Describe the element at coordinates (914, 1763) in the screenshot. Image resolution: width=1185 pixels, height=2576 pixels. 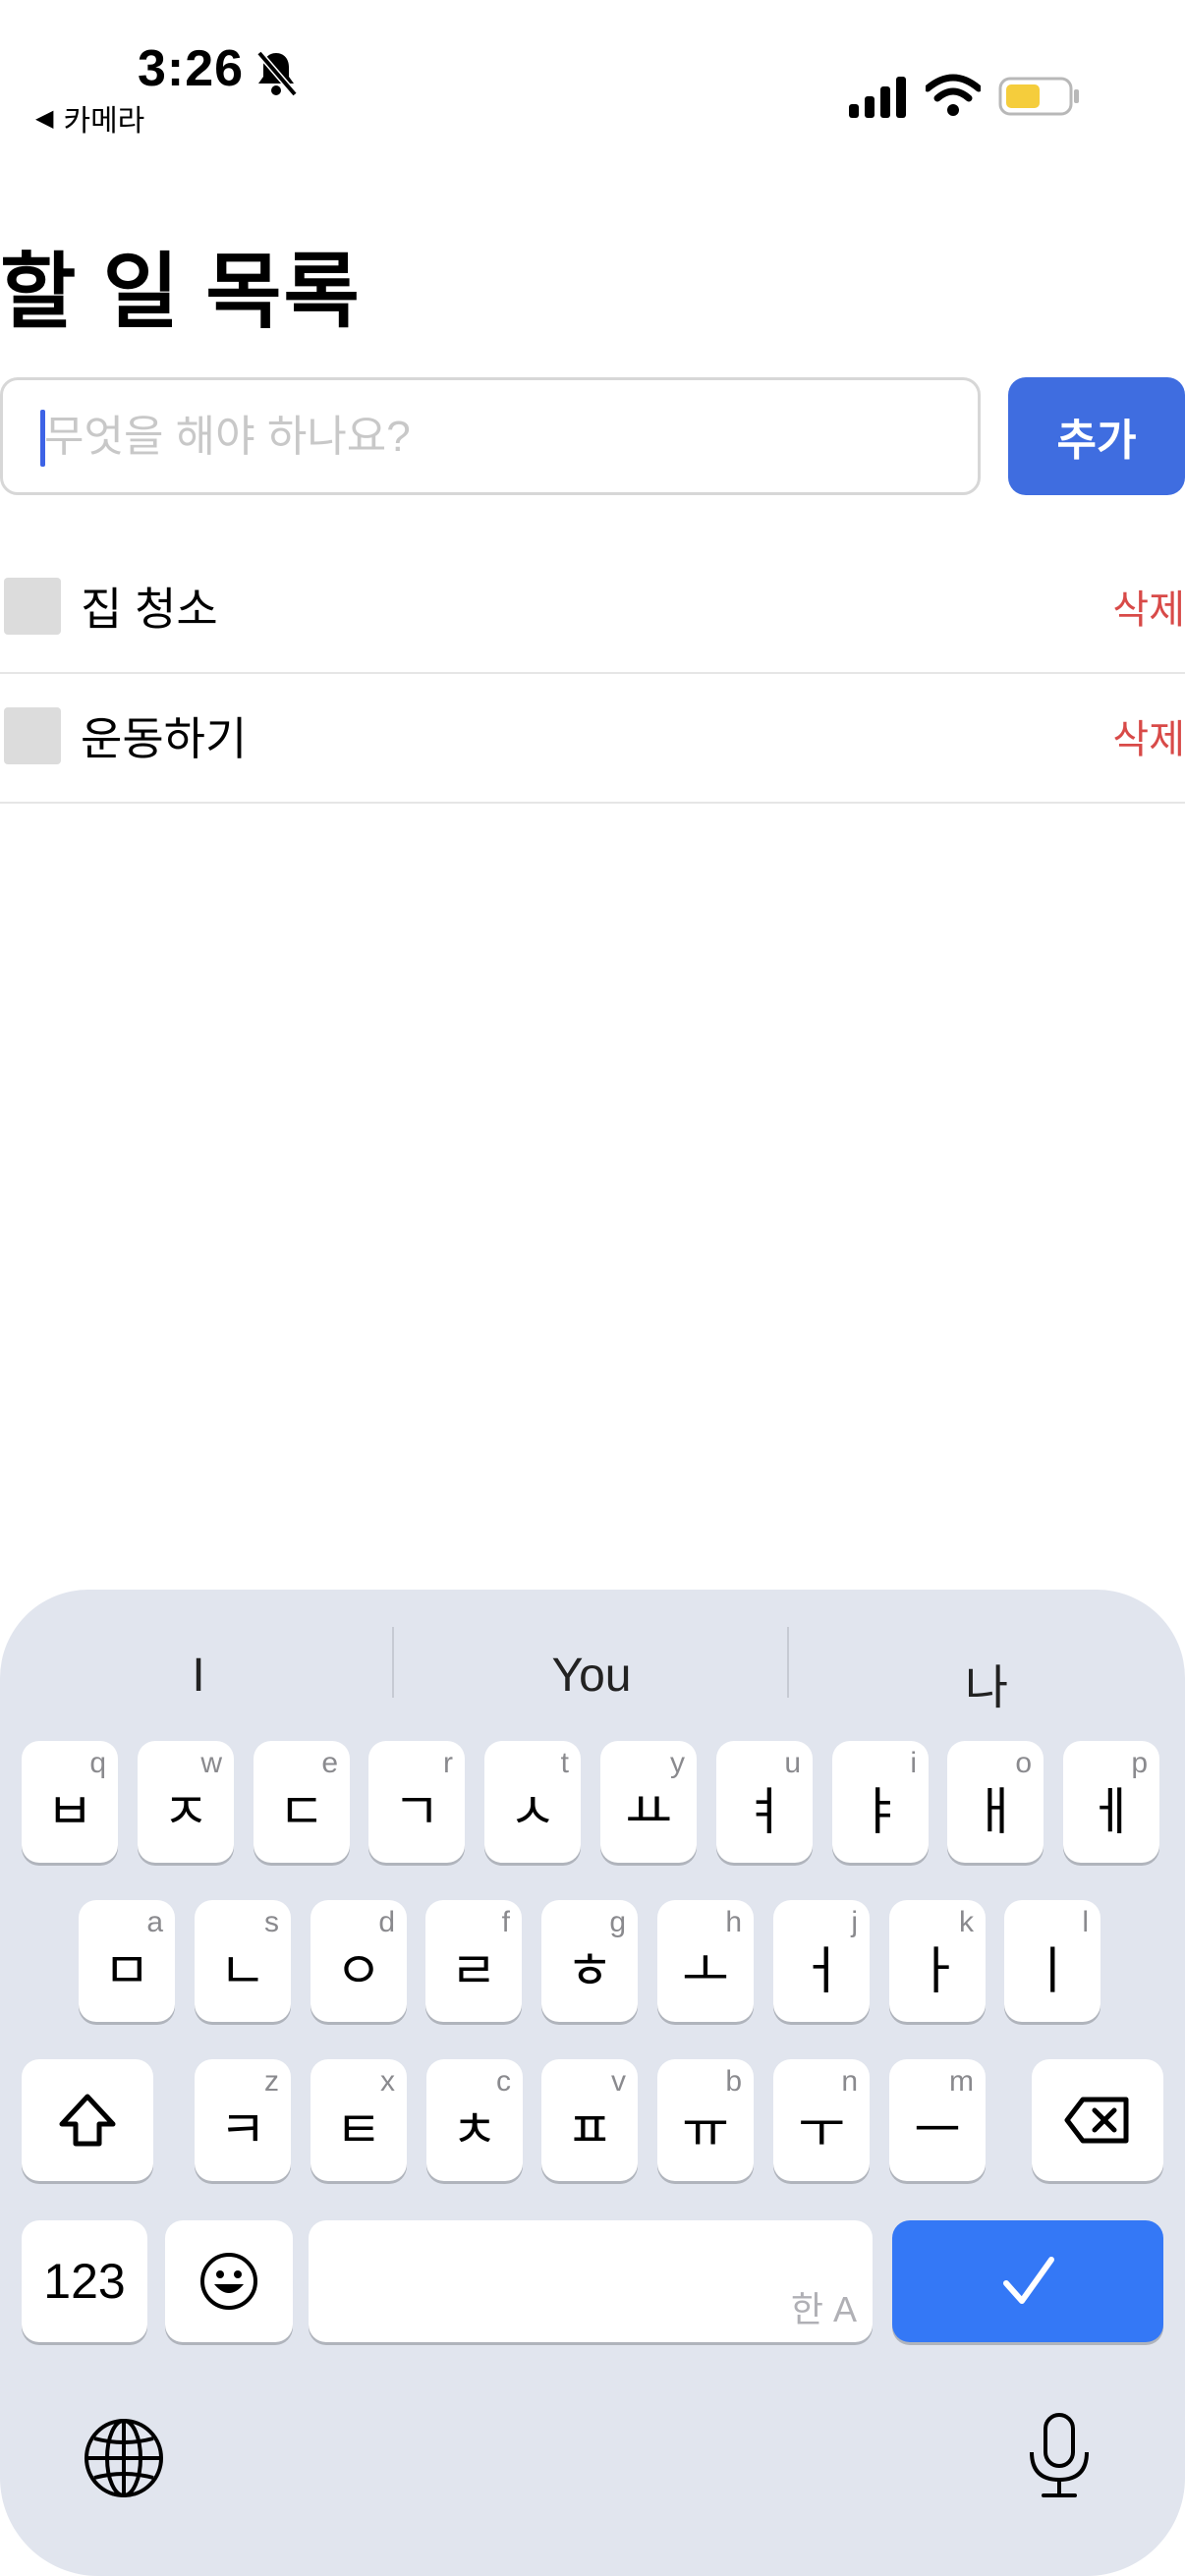
I see `key-hint-label: i` at that location.